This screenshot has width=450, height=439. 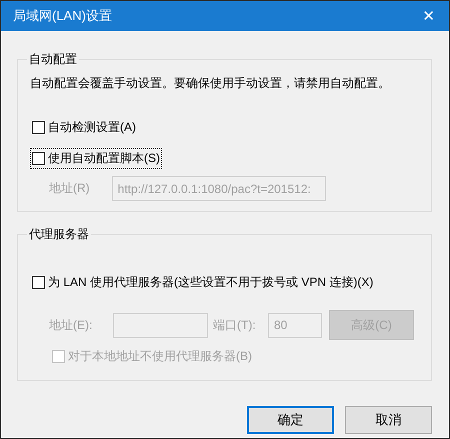 What do you see at coordinates (235, 325) in the screenshot?
I see `field-label: 端口(T):` at bounding box center [235, 325].